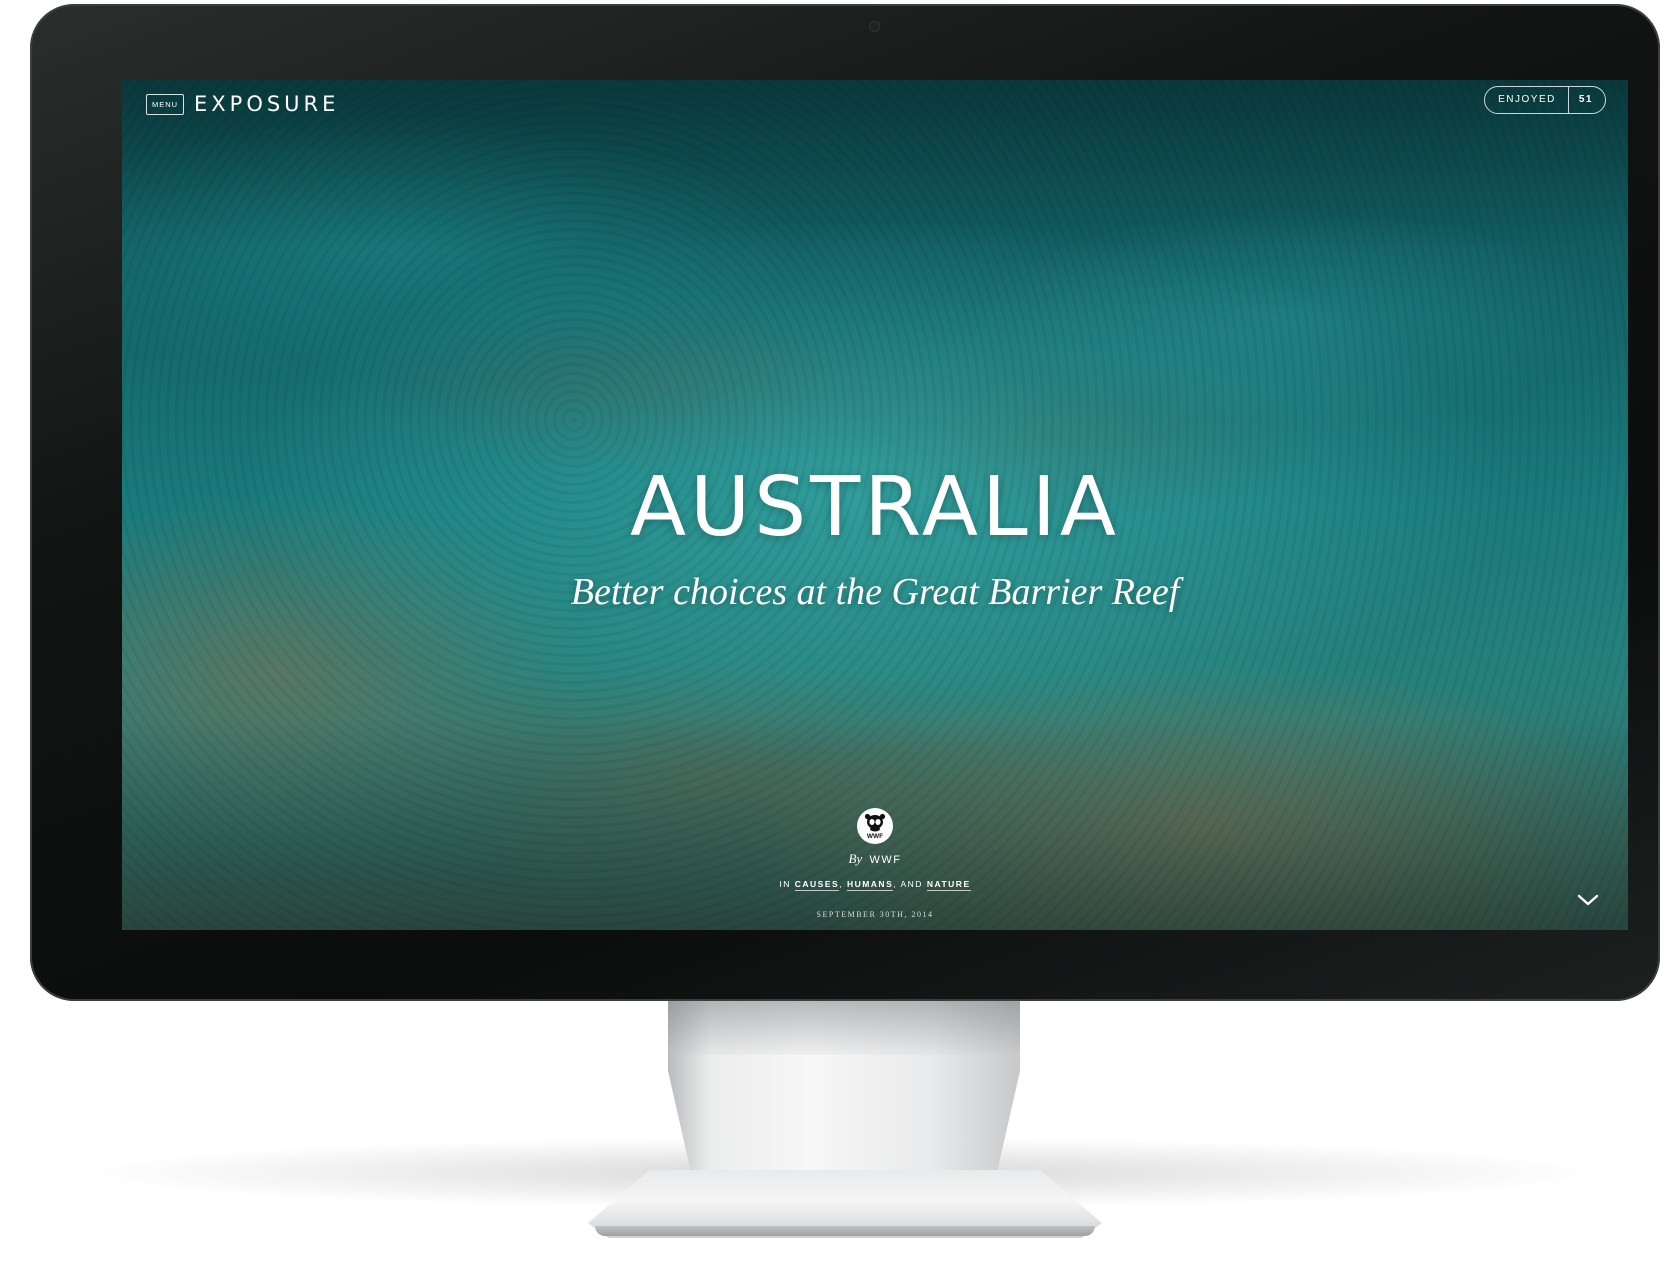 The image size is (1680, 1262). Describe the element at coordinates (1585, 99) in the screenshot. I see `enjoyed-count: 51` at that location.